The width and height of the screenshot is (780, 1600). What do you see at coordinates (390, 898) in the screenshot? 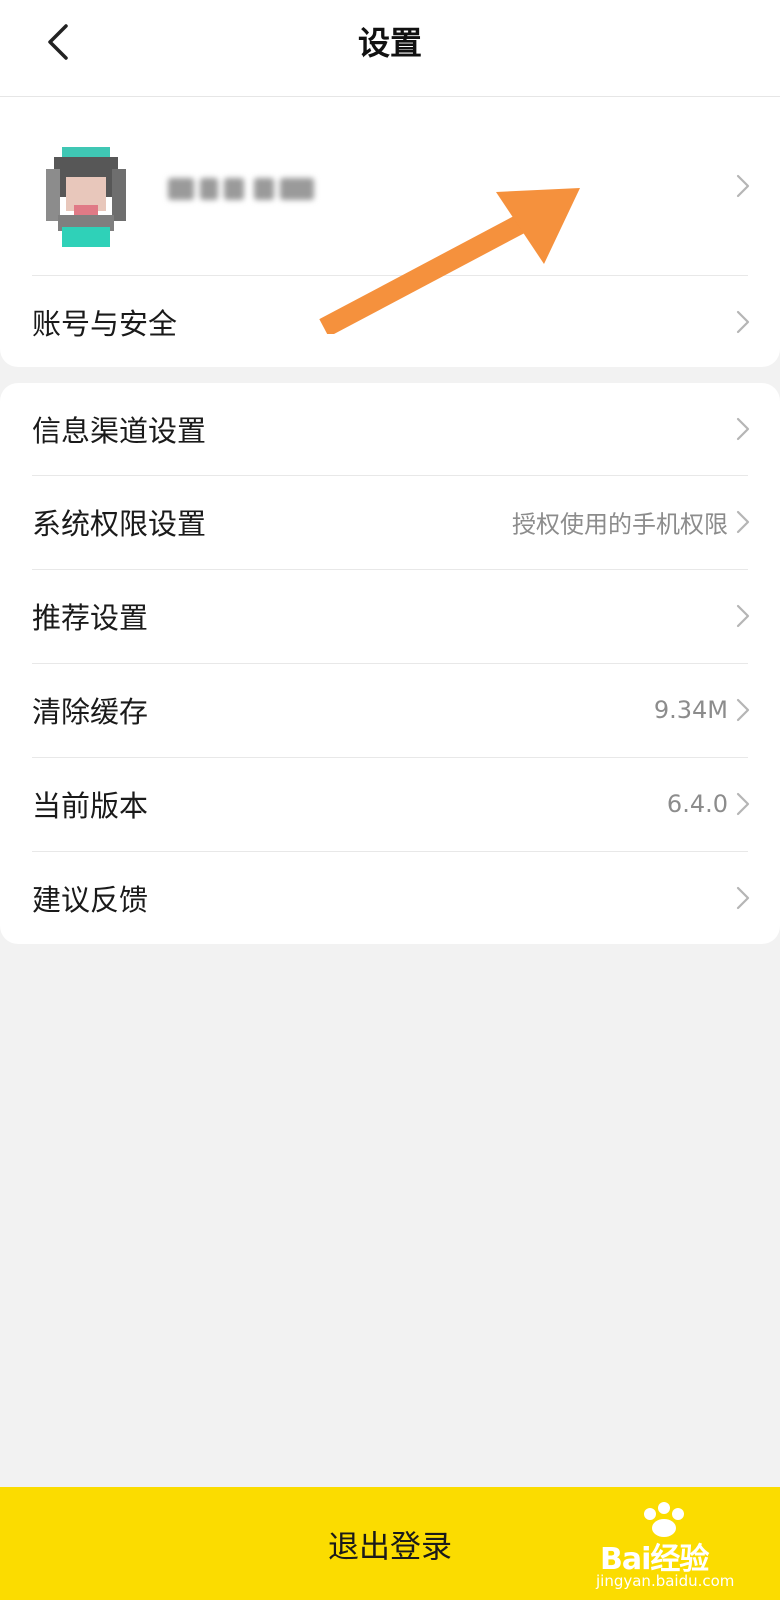
I see `row-feedback: 建议反馈` at bounding box center [390, 898].